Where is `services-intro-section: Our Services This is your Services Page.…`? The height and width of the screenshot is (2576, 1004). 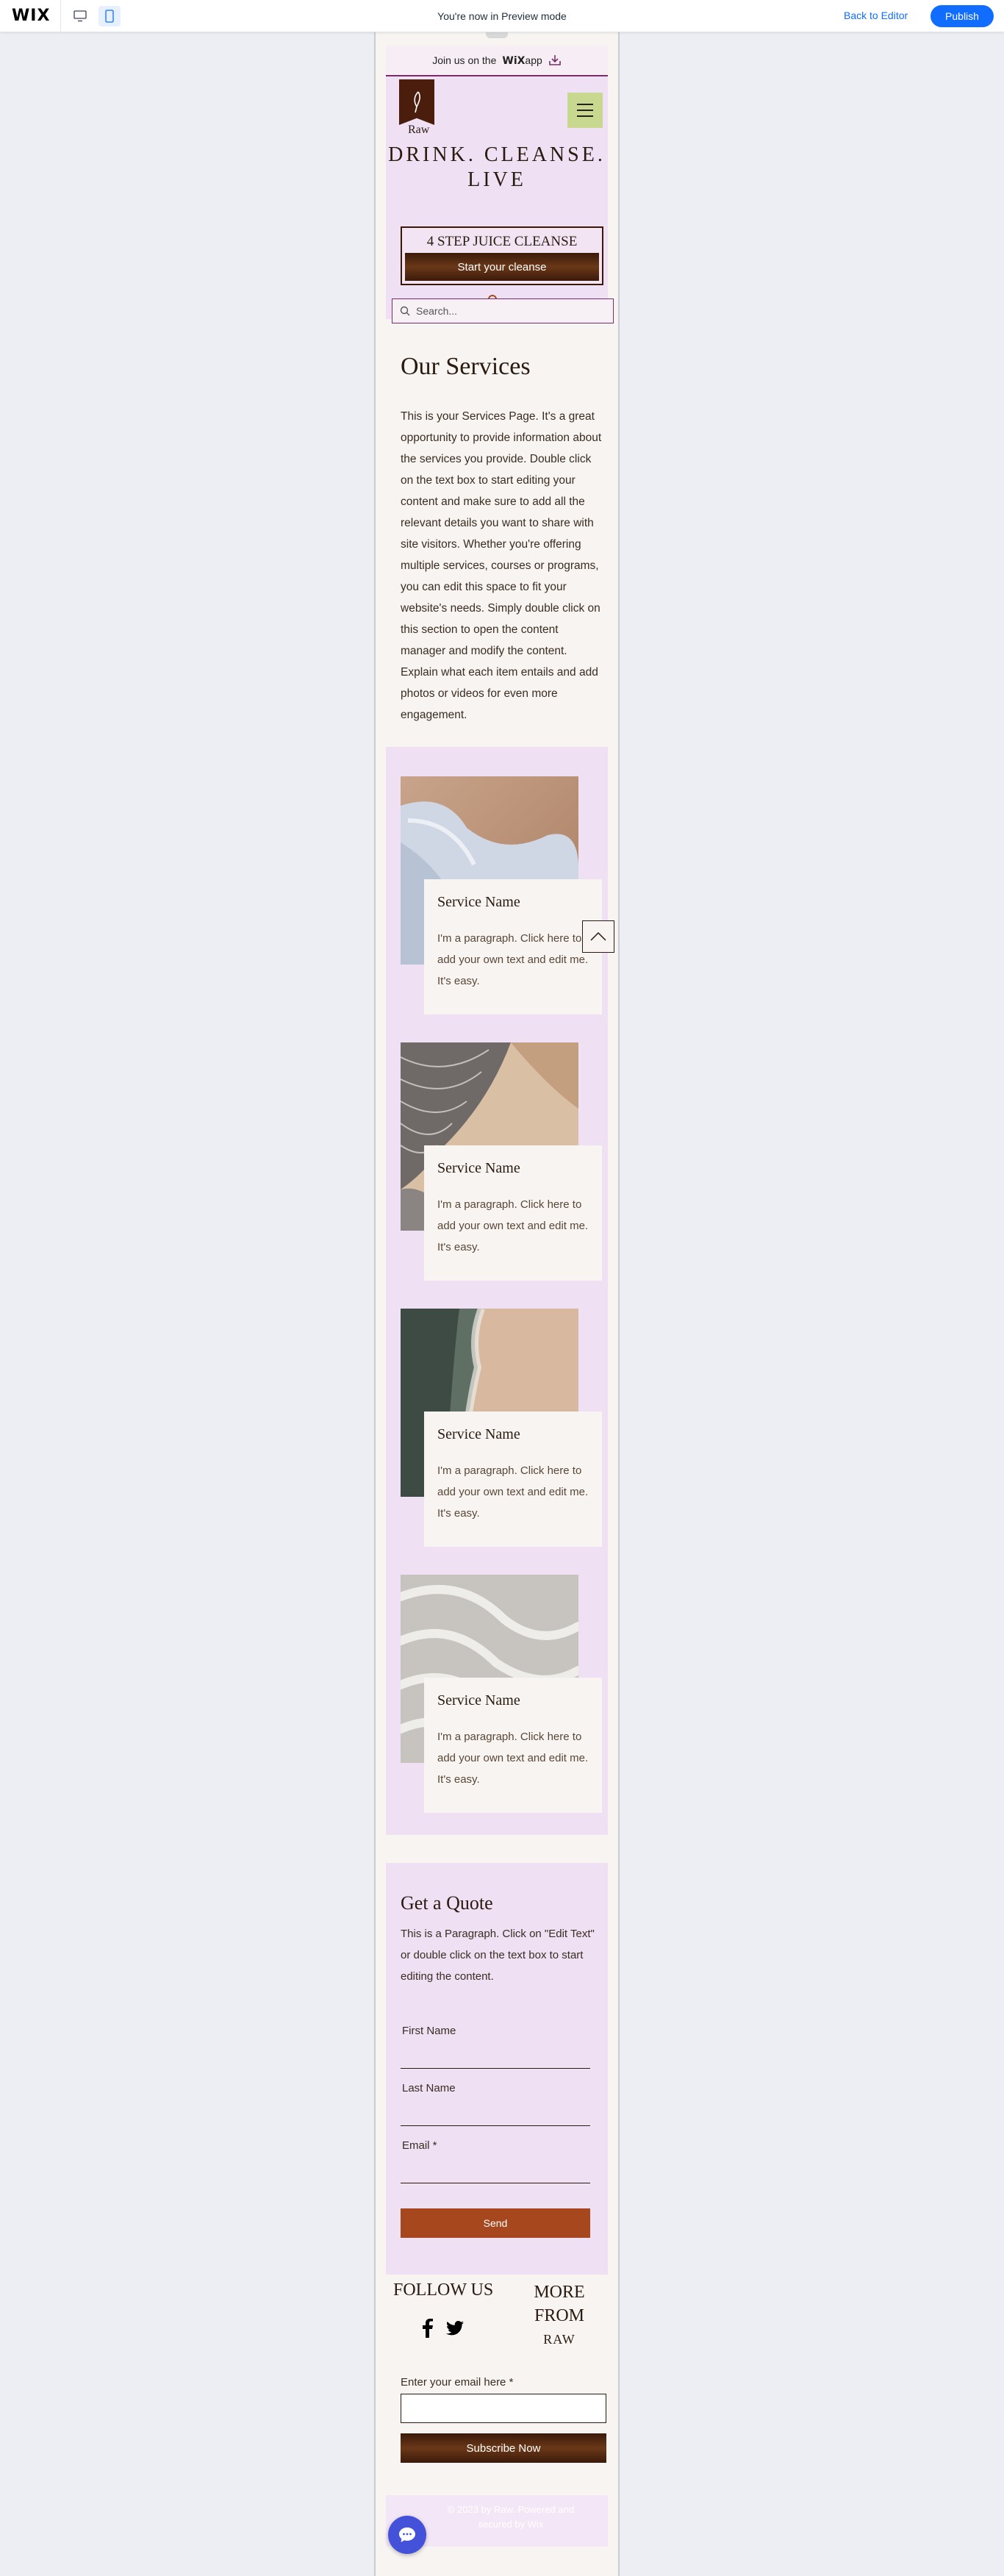 services-intro-section: Our Services This is your Services Page.… is located at coordinates (497, 535).